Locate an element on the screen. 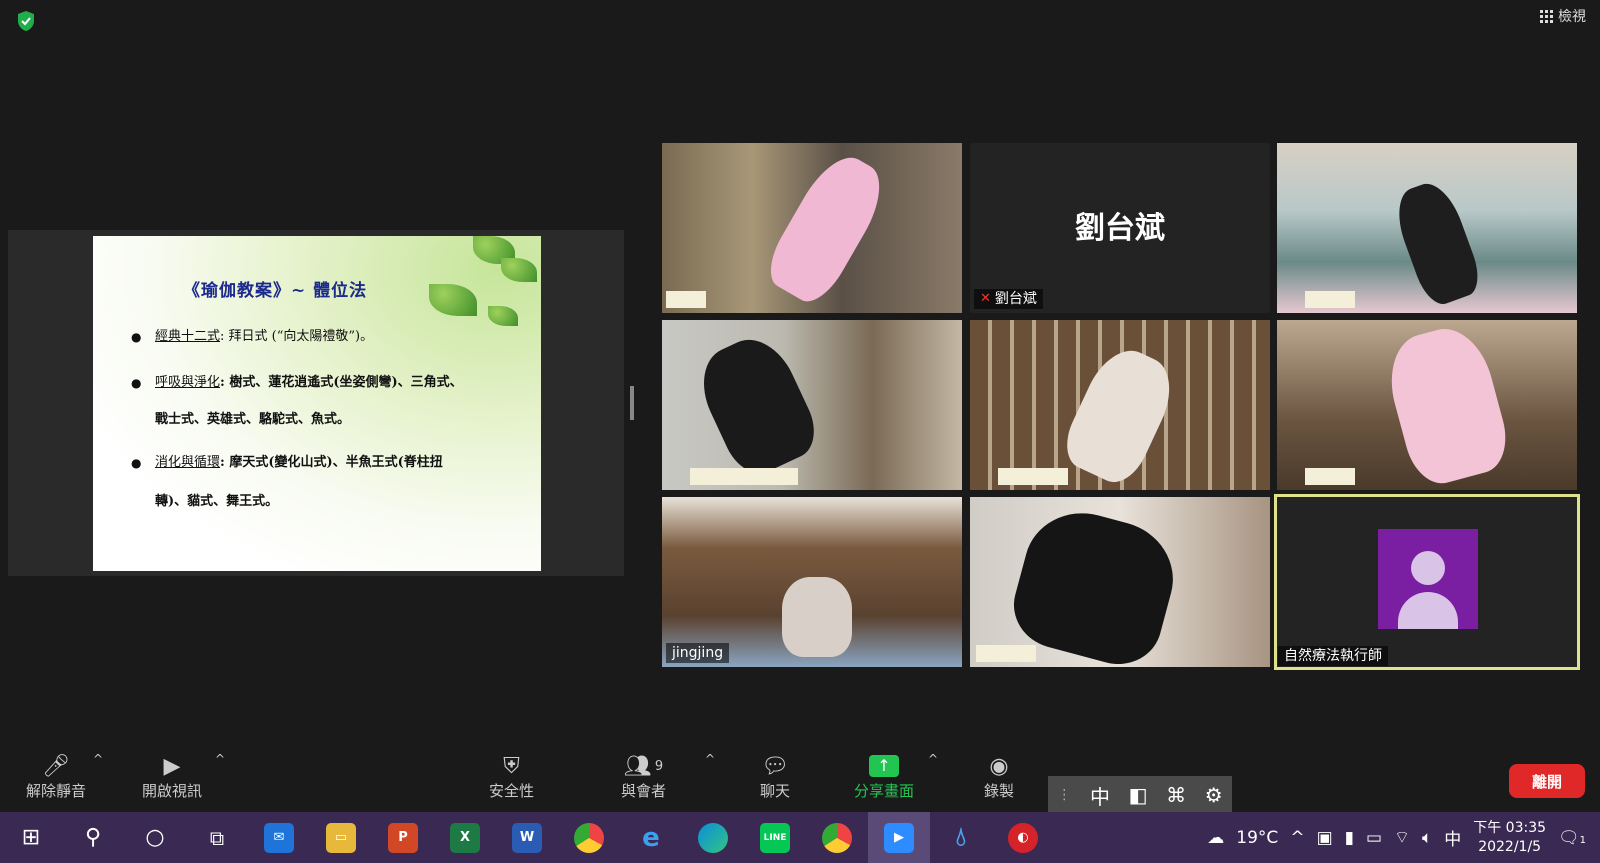 The width and height of the screenshot is (1600, 863). chat-icon: 💬︎ is located at coordinates (775, 766).